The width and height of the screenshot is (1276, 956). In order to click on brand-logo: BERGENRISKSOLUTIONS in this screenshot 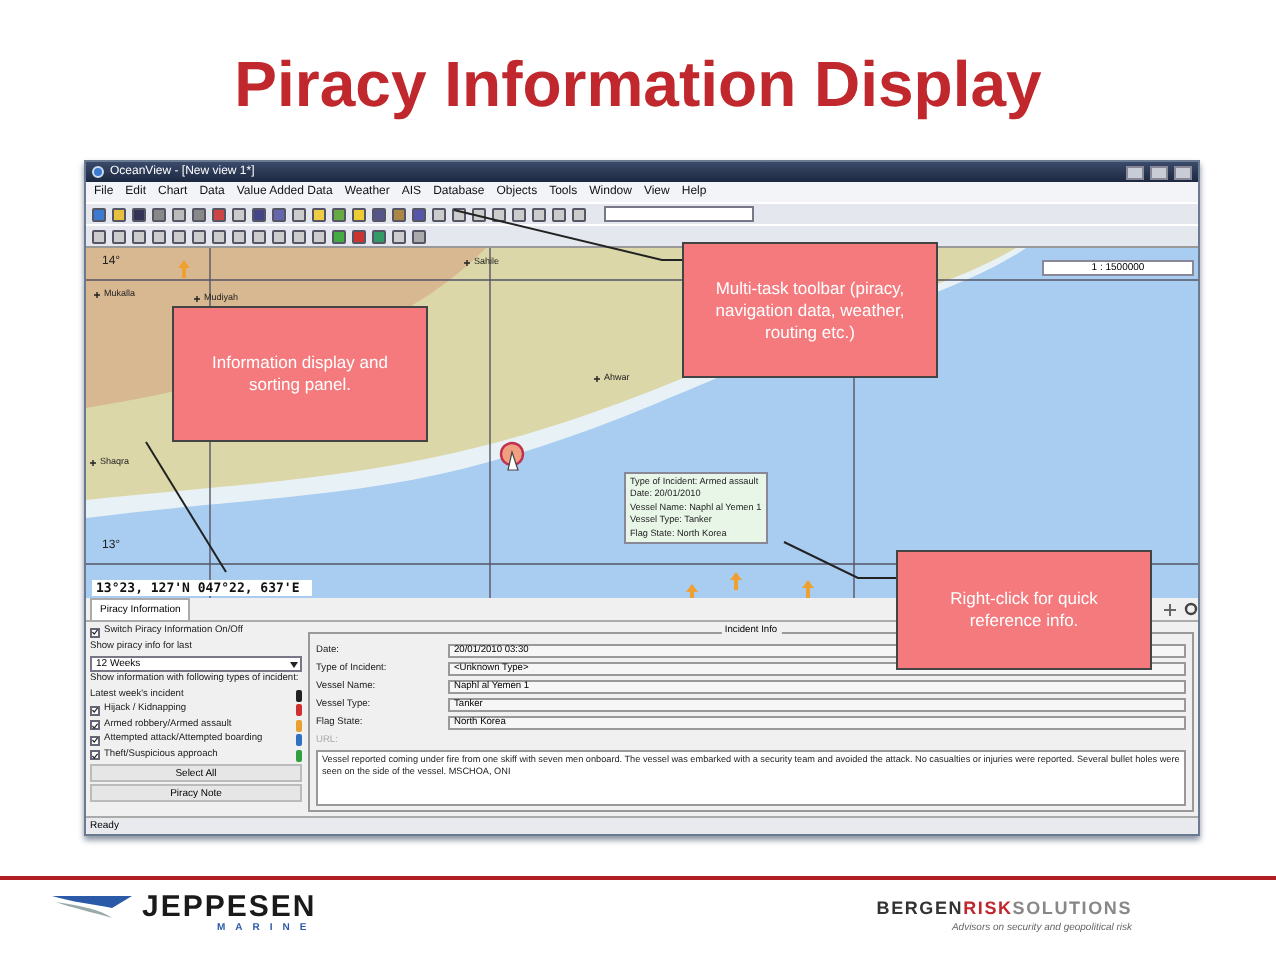, I will do `click(1004, 908)`.